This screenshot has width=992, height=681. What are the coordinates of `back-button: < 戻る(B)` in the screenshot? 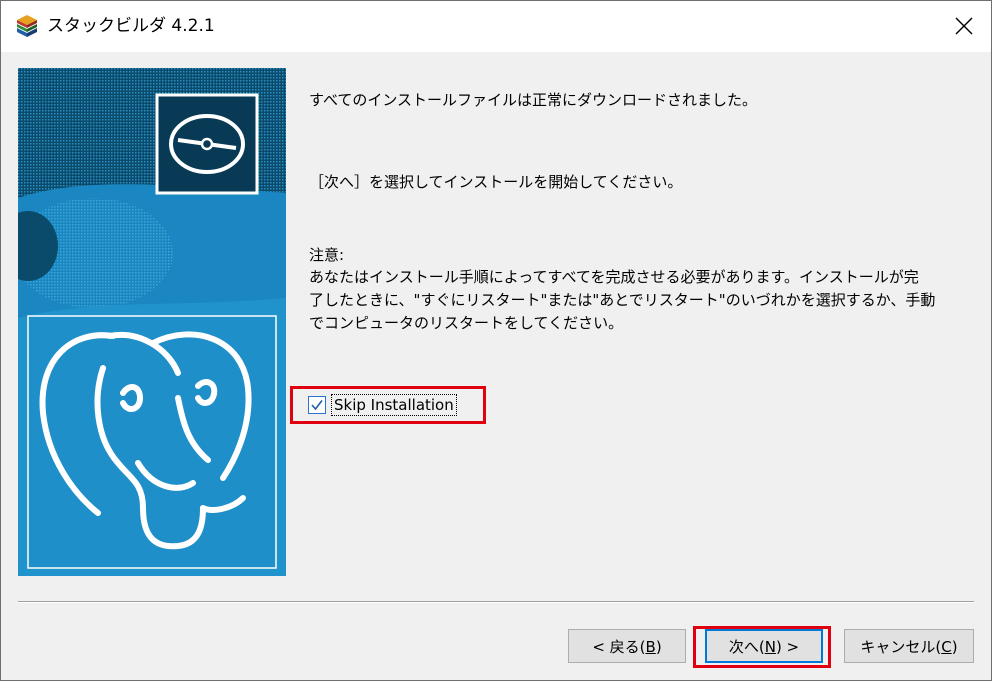 It's located at (627, 646).